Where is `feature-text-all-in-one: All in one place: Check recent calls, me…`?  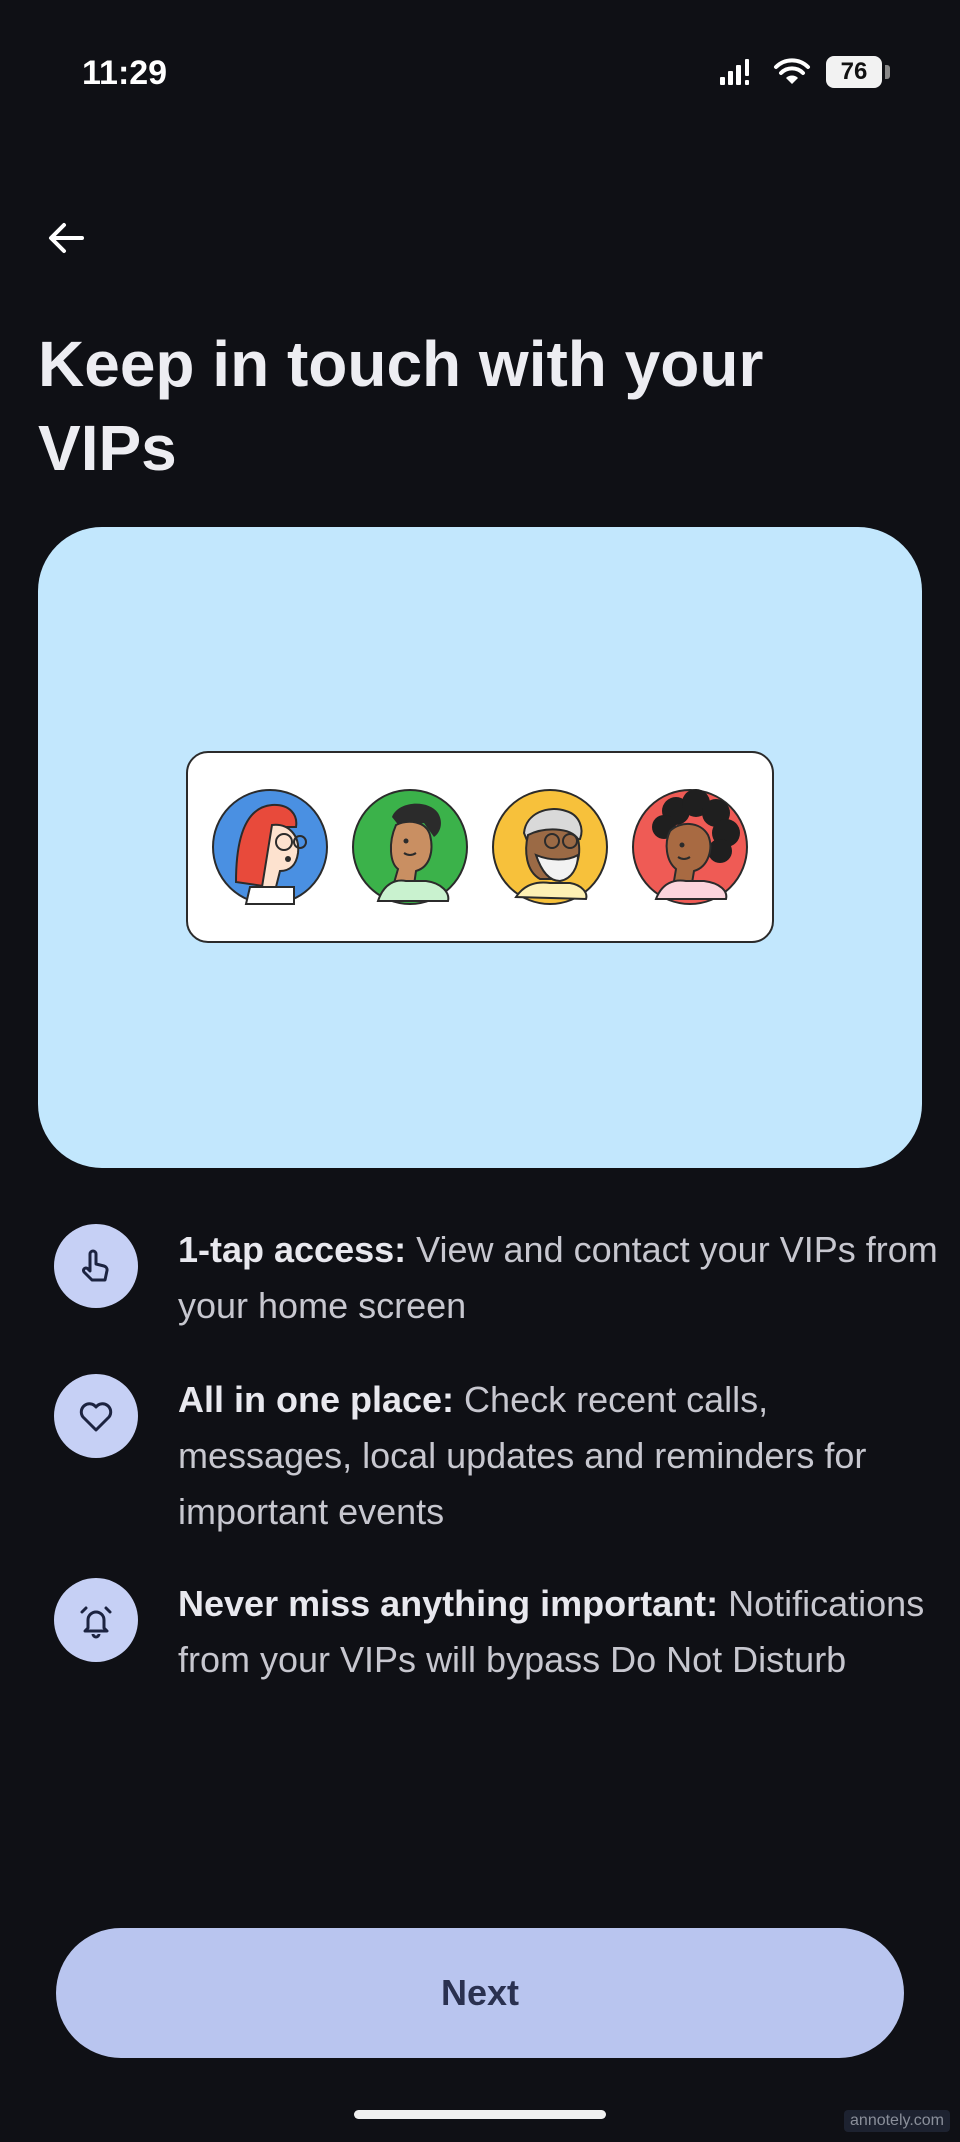
feature-text-all-in-one: All in one place: Check recent calls, me… is located at coordinates (558, 1456).